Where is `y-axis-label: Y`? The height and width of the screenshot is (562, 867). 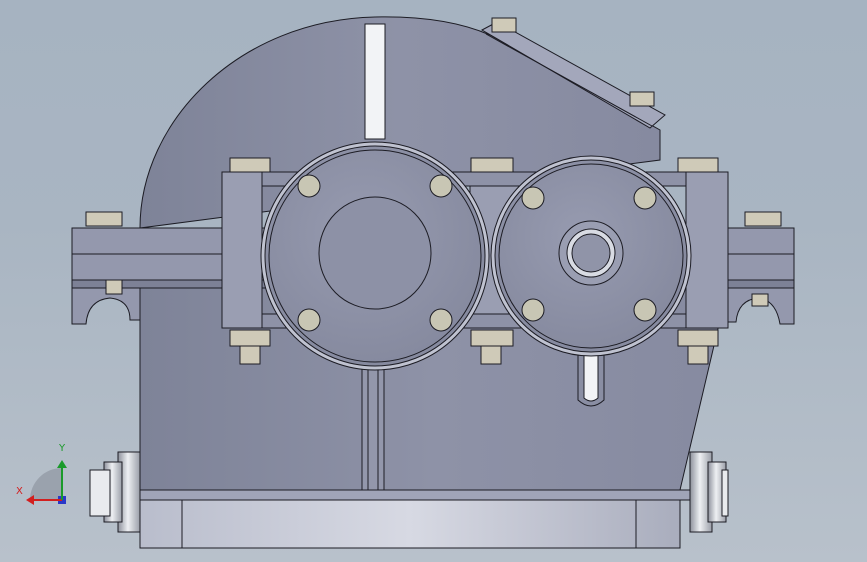
y-axis-label: Y is located at coordinates (62, 448).